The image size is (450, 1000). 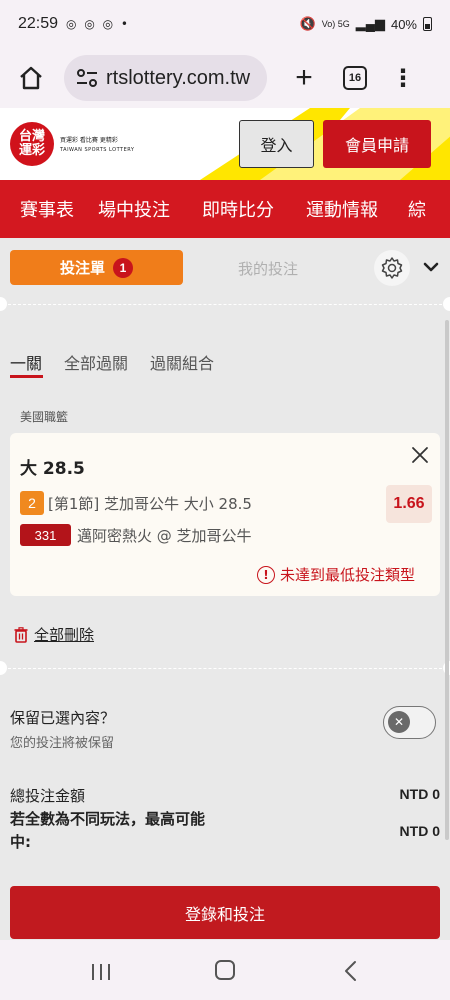 I want to click on system-home-icon, so click(x=225, y=970).